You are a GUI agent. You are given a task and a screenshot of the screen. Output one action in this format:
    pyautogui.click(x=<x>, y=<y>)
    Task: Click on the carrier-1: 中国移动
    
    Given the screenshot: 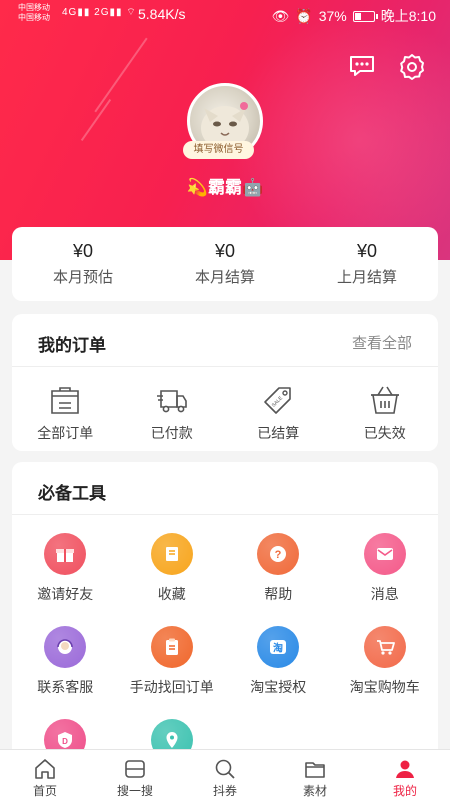 What is the action you would take?
    pyautogui.click(x=34, y=7)
    